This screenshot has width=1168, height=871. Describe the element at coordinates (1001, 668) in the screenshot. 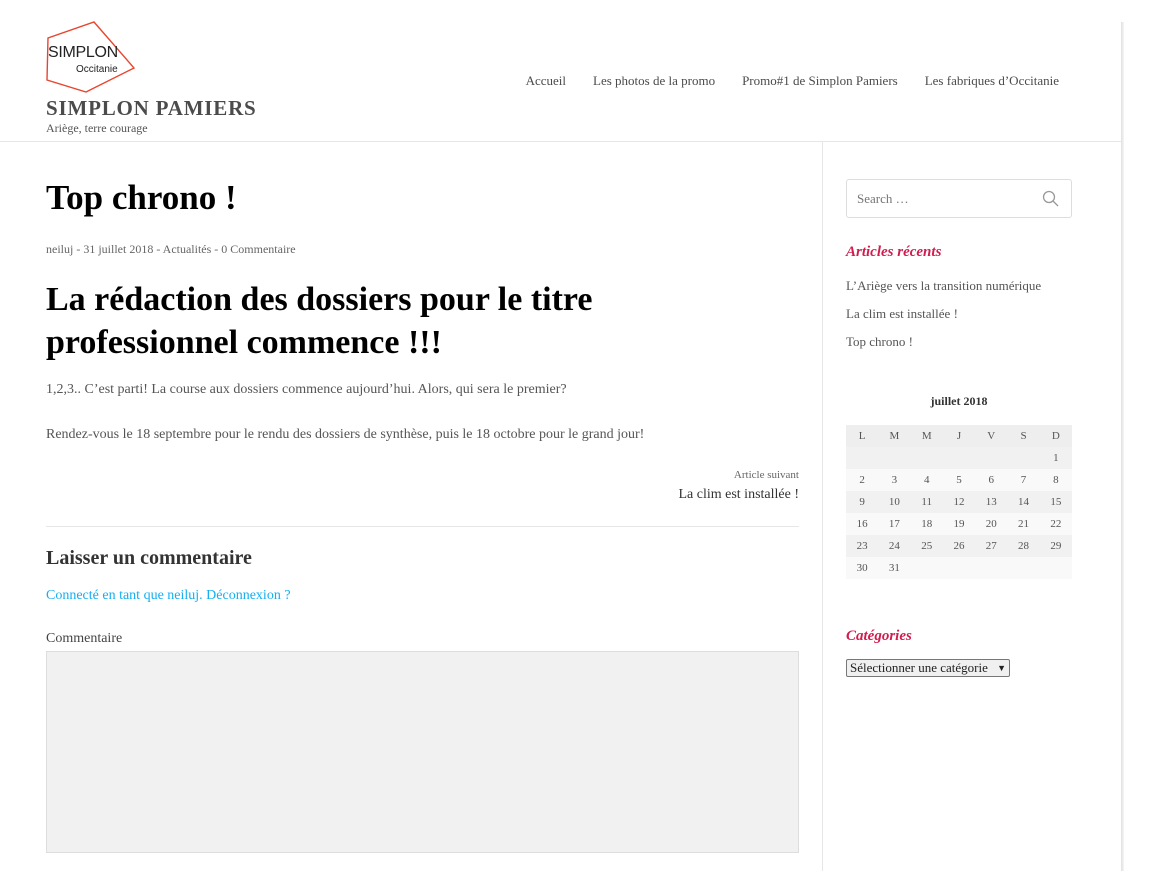

I see `dropdown-arrow-icon: ▼` at that location.